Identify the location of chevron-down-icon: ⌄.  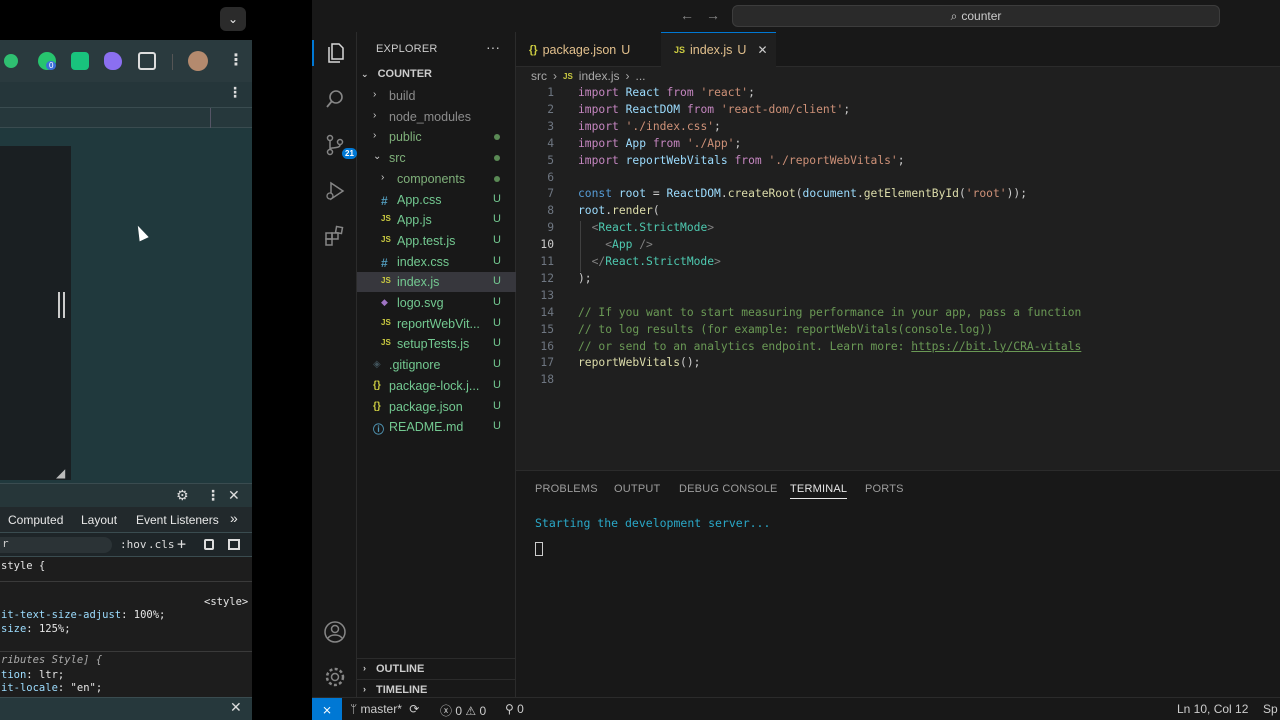
(365, 74).